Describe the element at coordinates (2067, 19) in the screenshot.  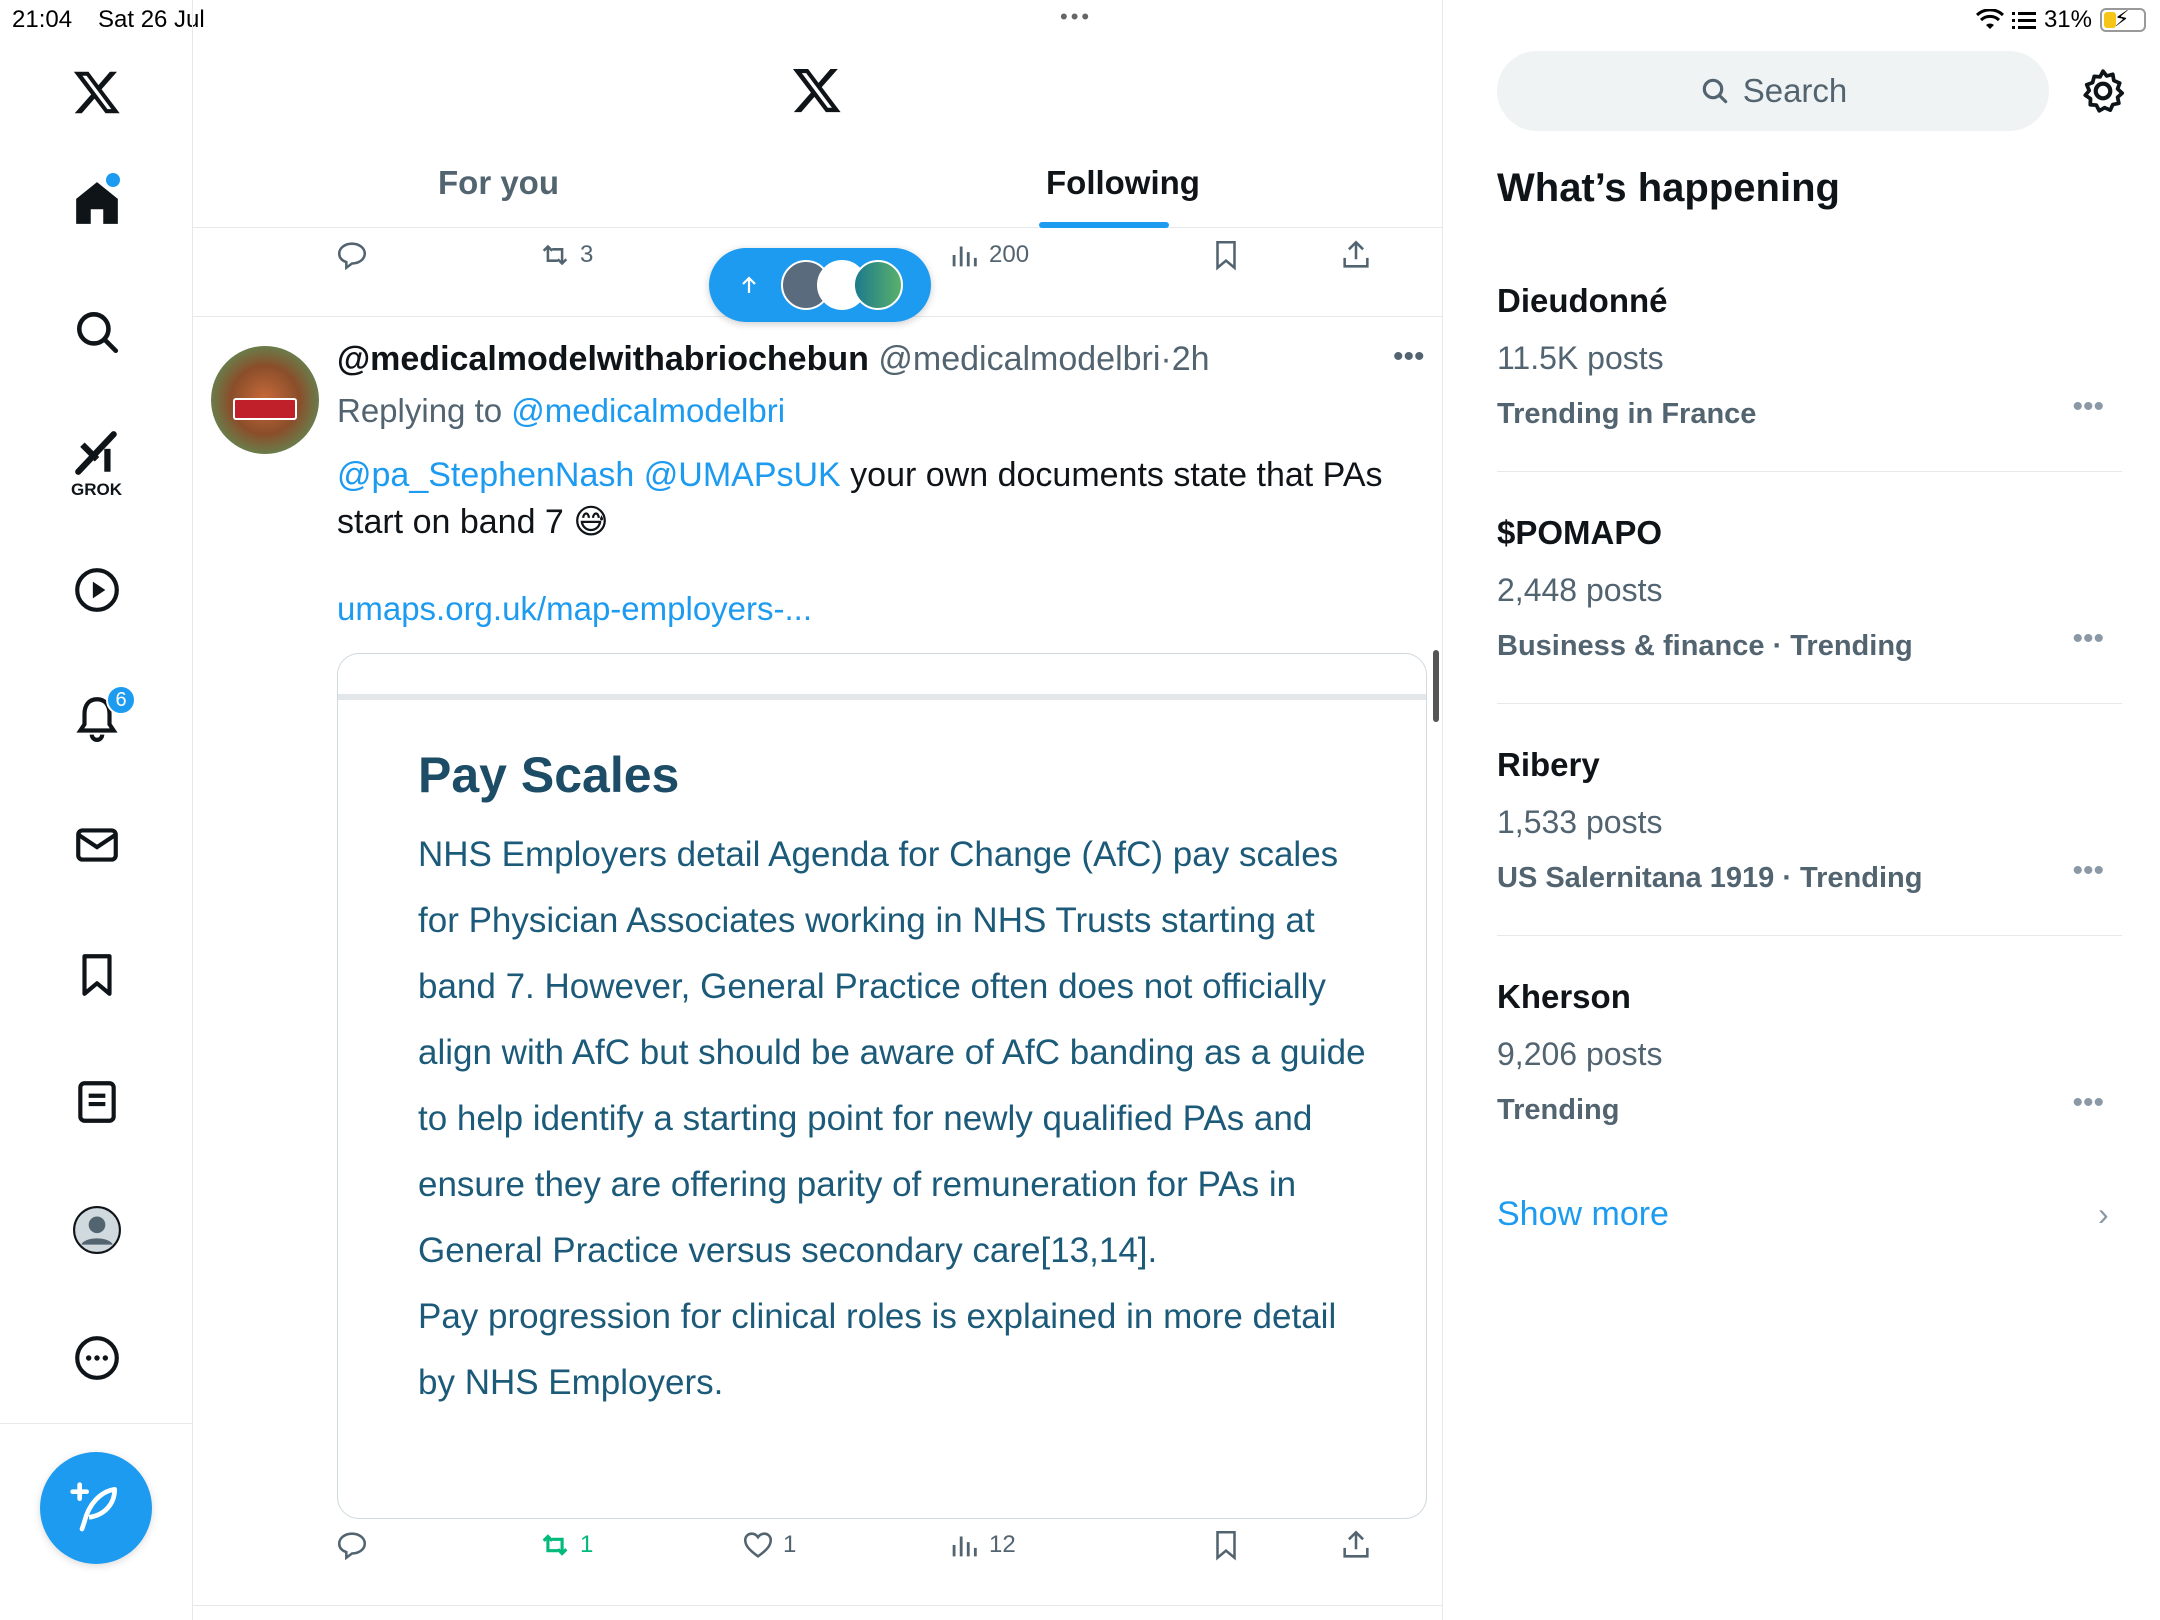
I see `battery-percent: 31%` at that location.